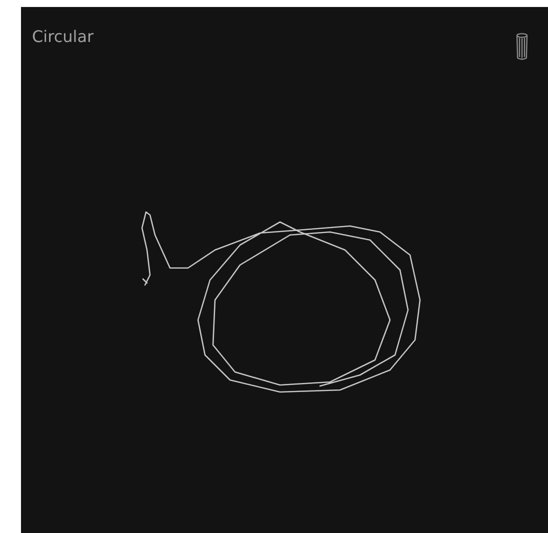 Image resolution: width=548 pixels, height=533 pixels. I want to click on delete-button, so click(522, 47).